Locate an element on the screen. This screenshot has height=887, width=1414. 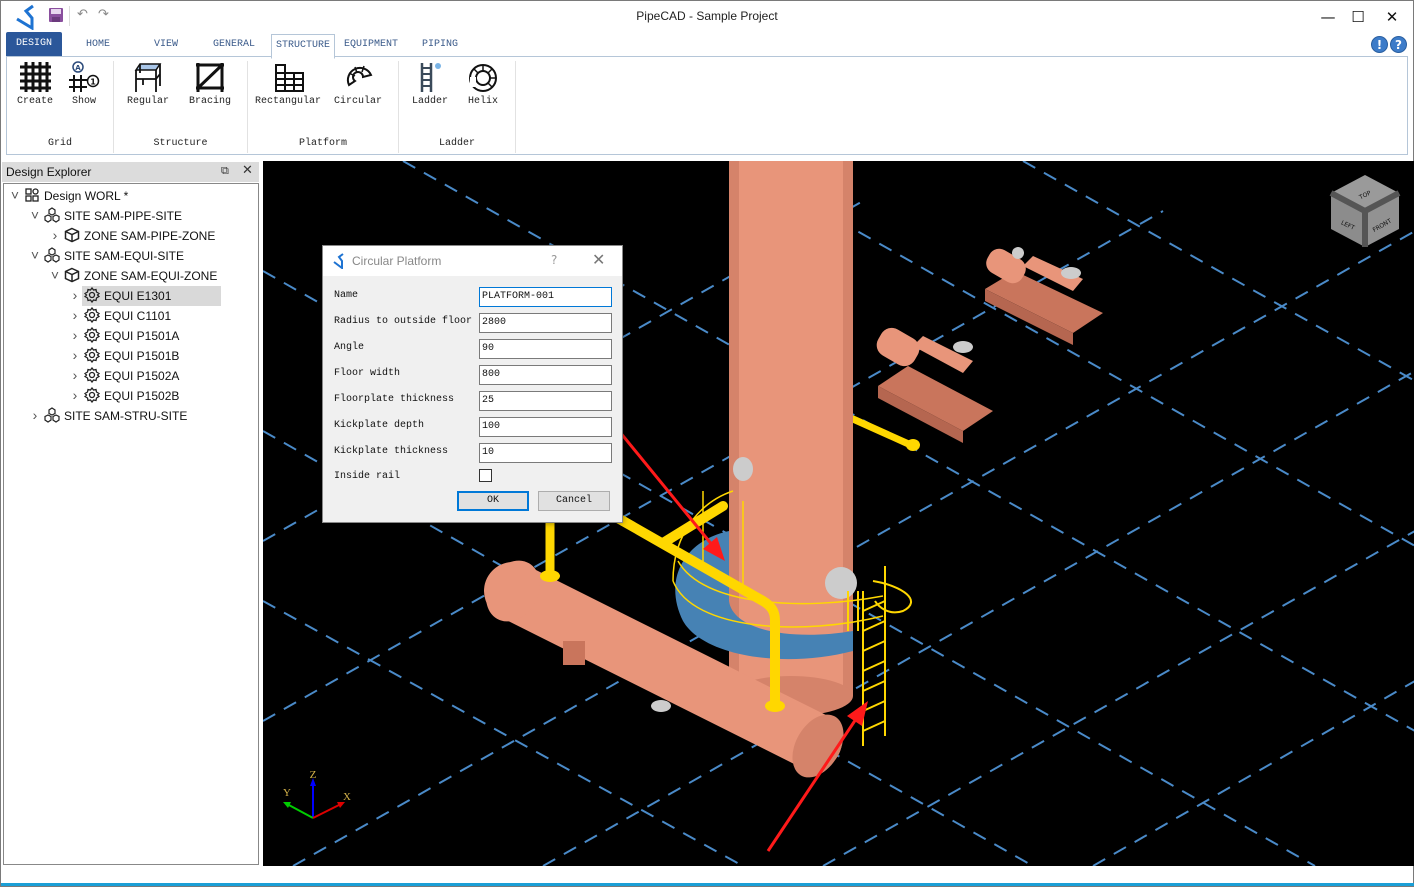
inside-rail-label: Inside rail is located at coordinates (367, 476).